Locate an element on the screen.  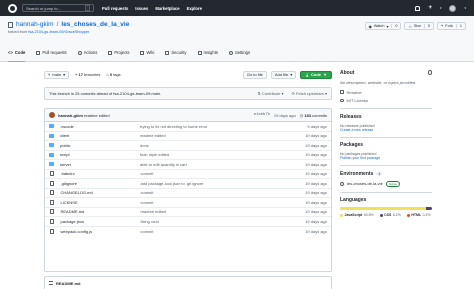
file-name-link: CHANGELOG.md is located at coordinates (101, 192).